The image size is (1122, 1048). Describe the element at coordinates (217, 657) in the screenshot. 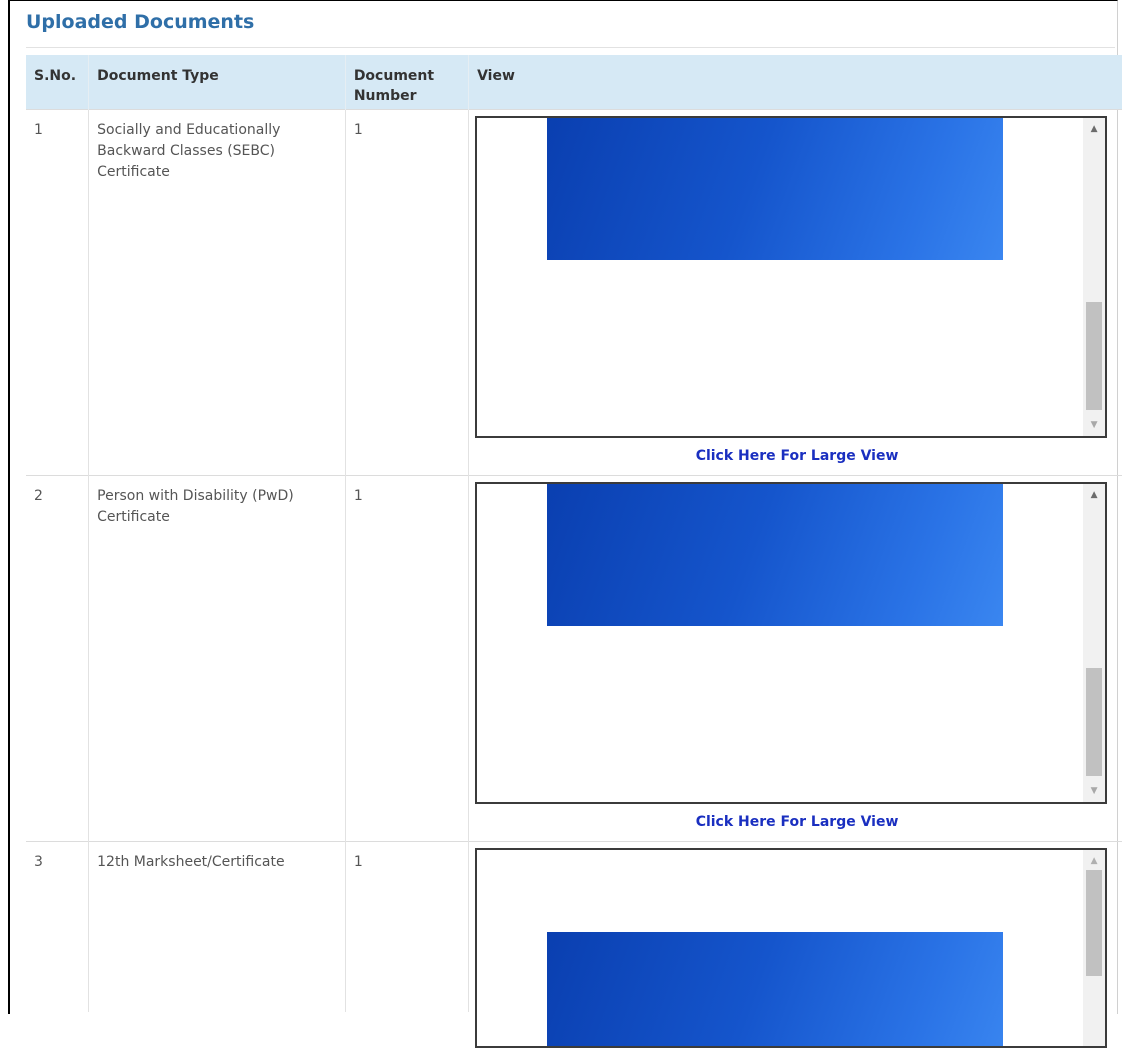

I see `row-document-type: Person with Disability (PwD) Certificate` at that location.